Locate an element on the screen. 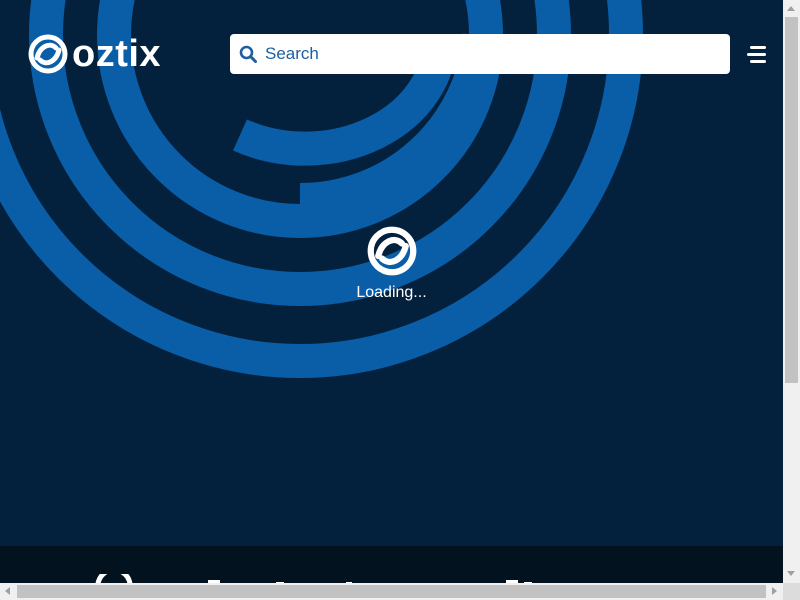 The image size is (800, 600). oztix-swirl-logo-icon is located at coordinates (48, 54).